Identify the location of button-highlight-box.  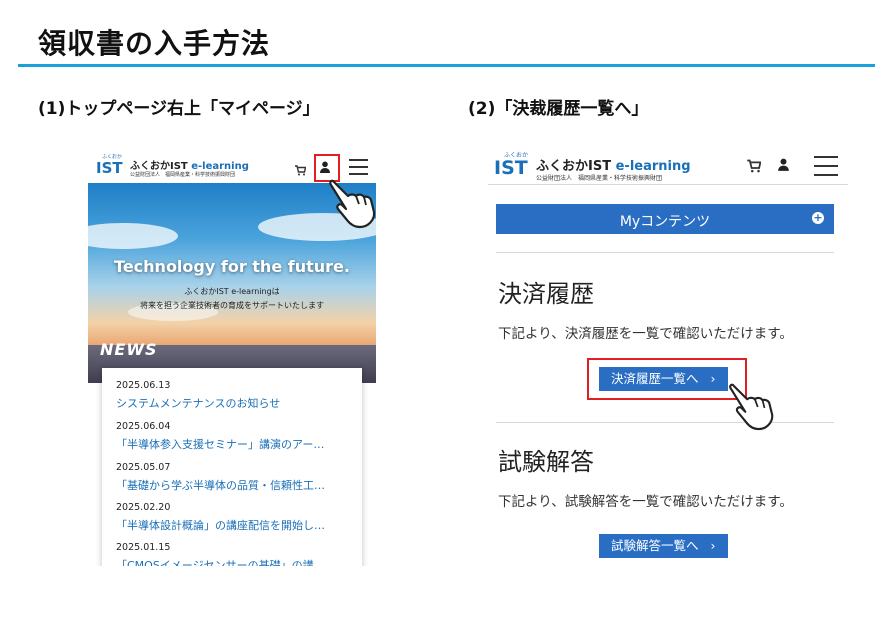
(667, 379).